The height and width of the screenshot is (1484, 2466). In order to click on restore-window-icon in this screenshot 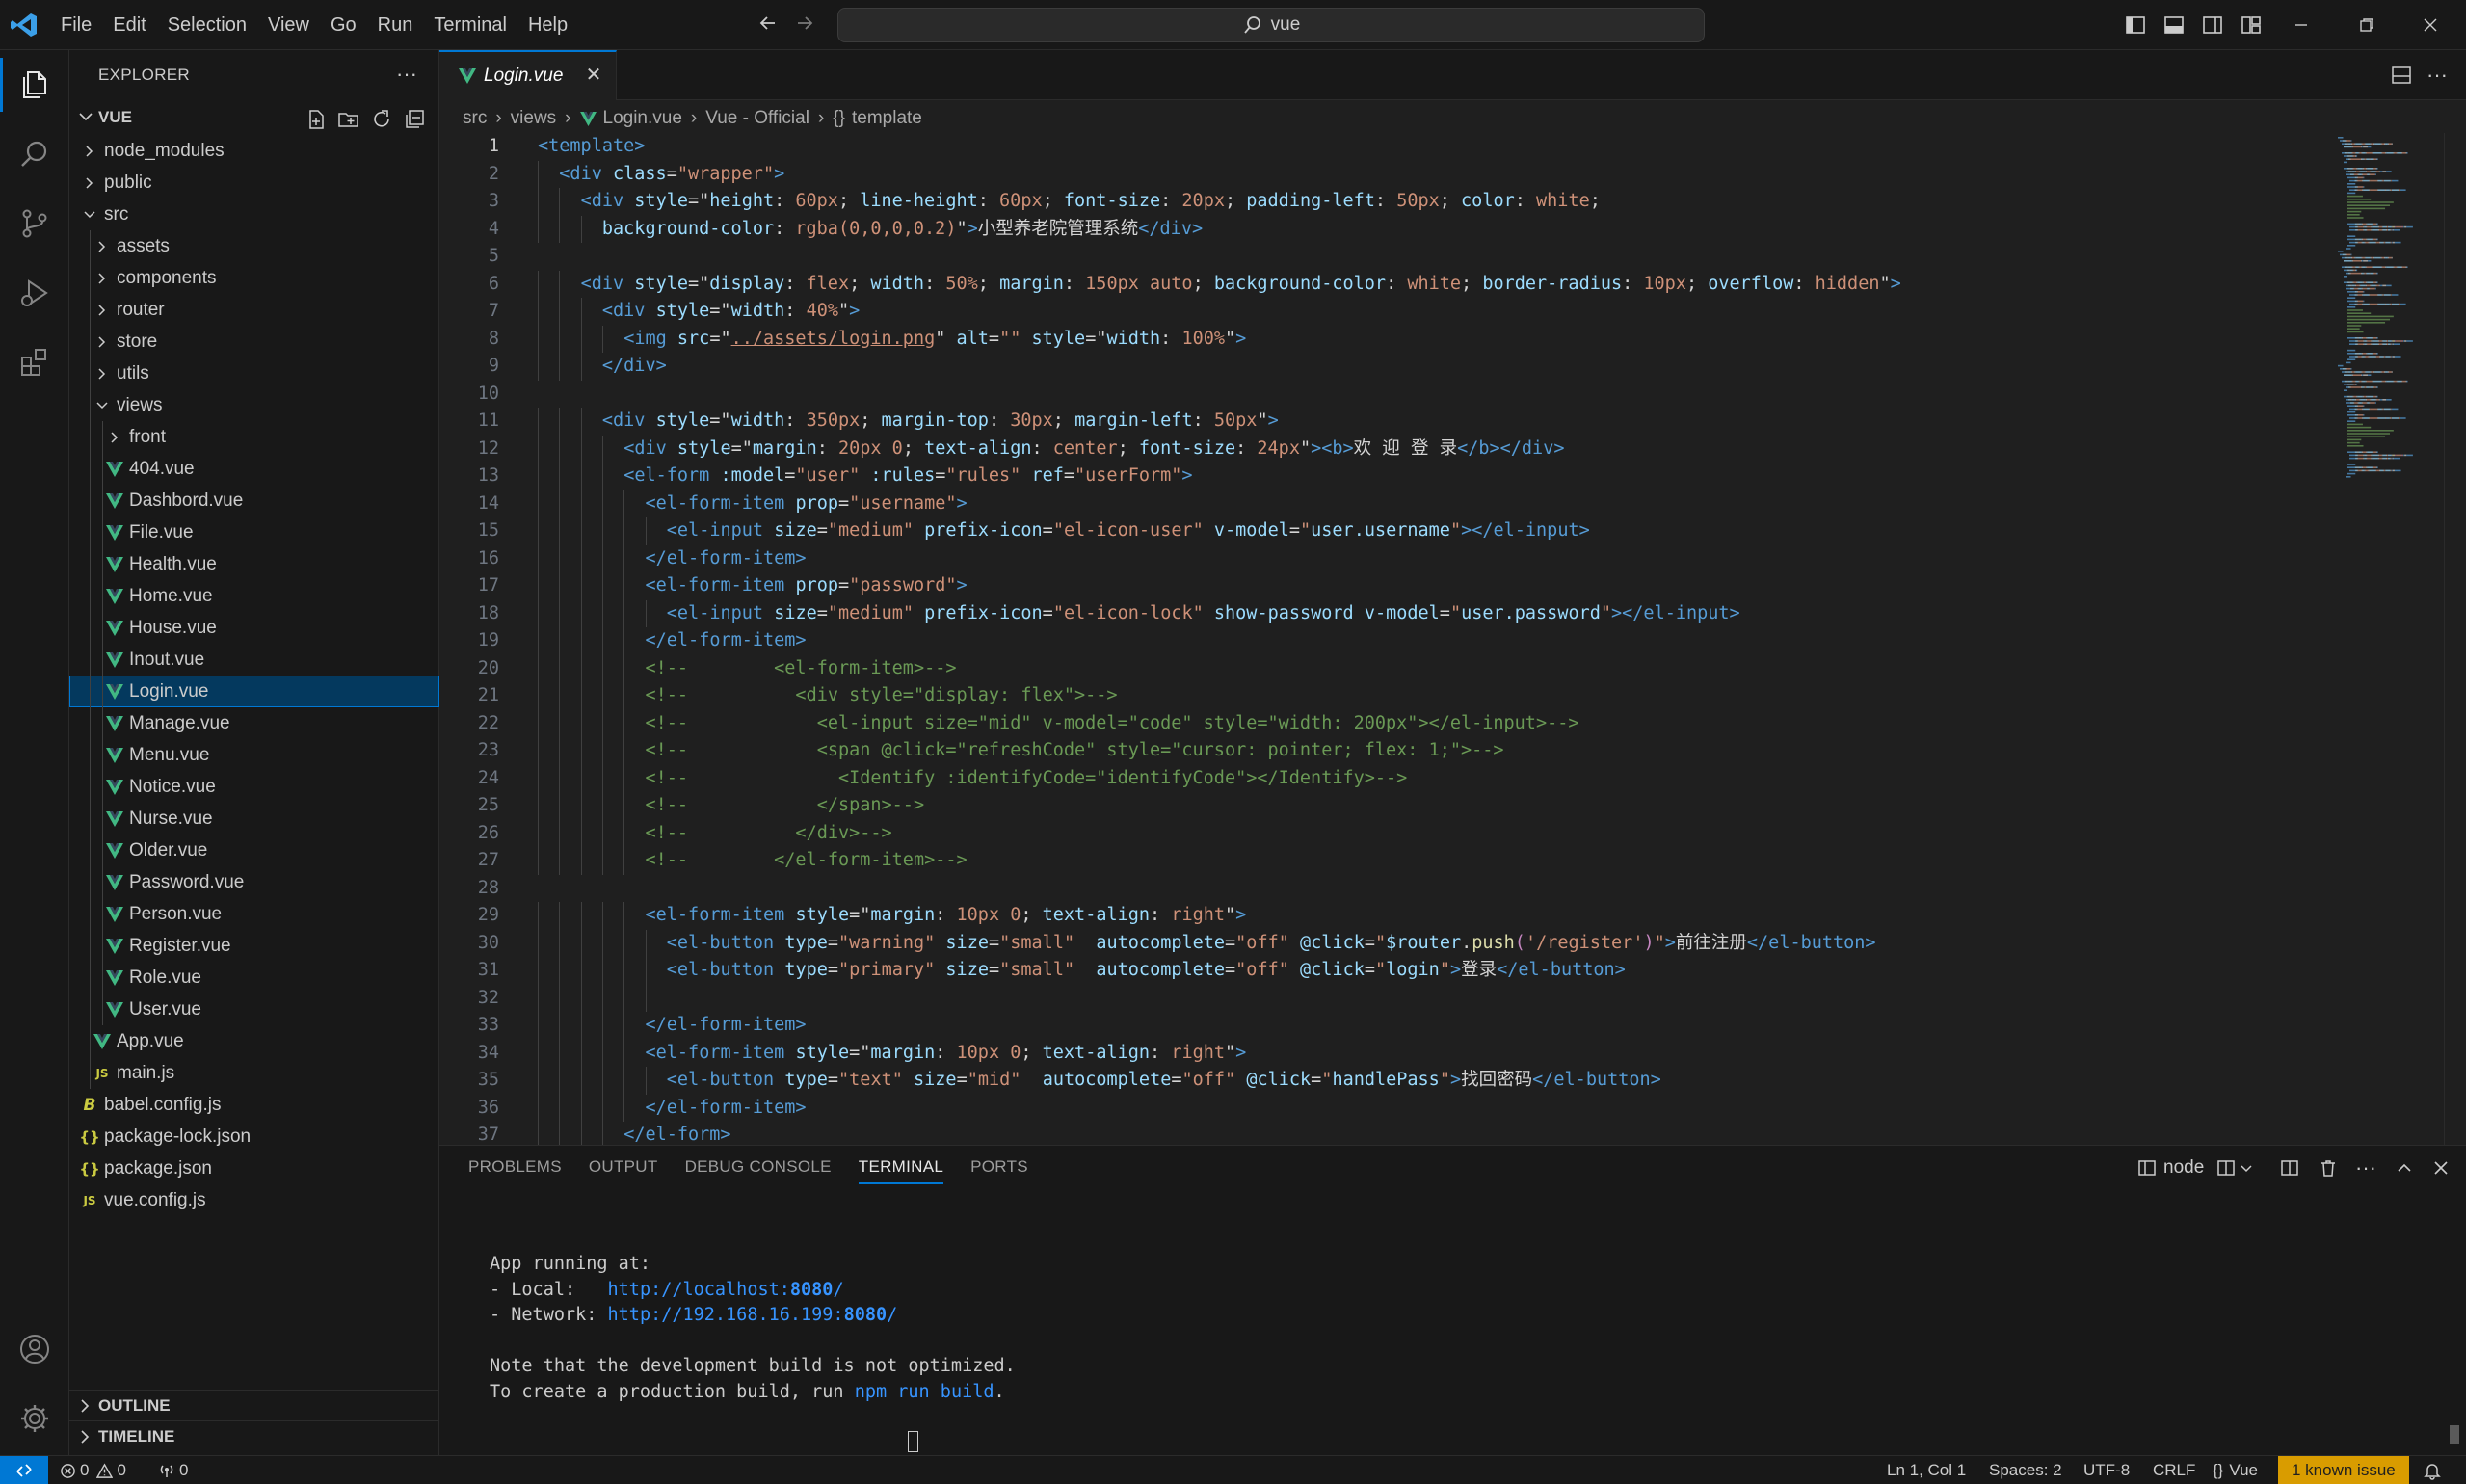, I will do `click(2366, 25)`.